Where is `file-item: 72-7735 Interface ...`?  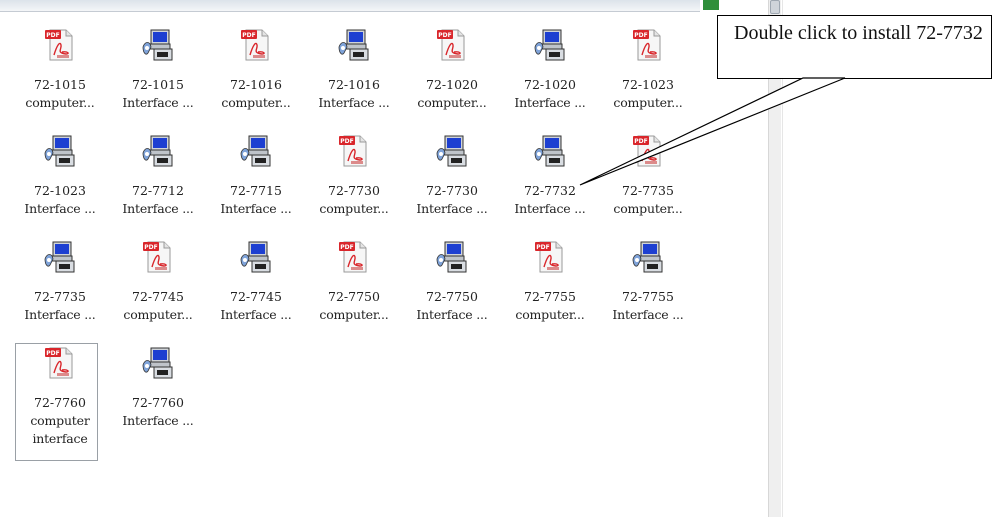 file-item: 72-7735 Interface ... is located at coordinates (60, 295).